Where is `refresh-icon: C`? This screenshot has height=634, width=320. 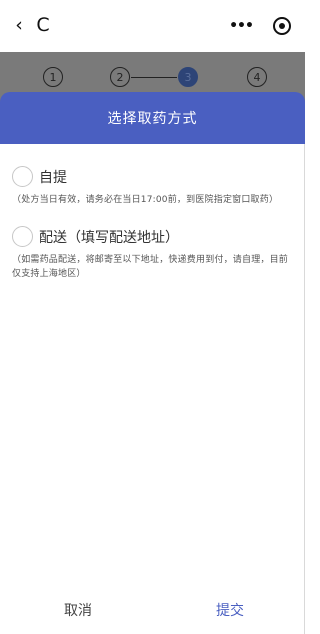
refresh-icon: C is located at coordinates (43, 25).